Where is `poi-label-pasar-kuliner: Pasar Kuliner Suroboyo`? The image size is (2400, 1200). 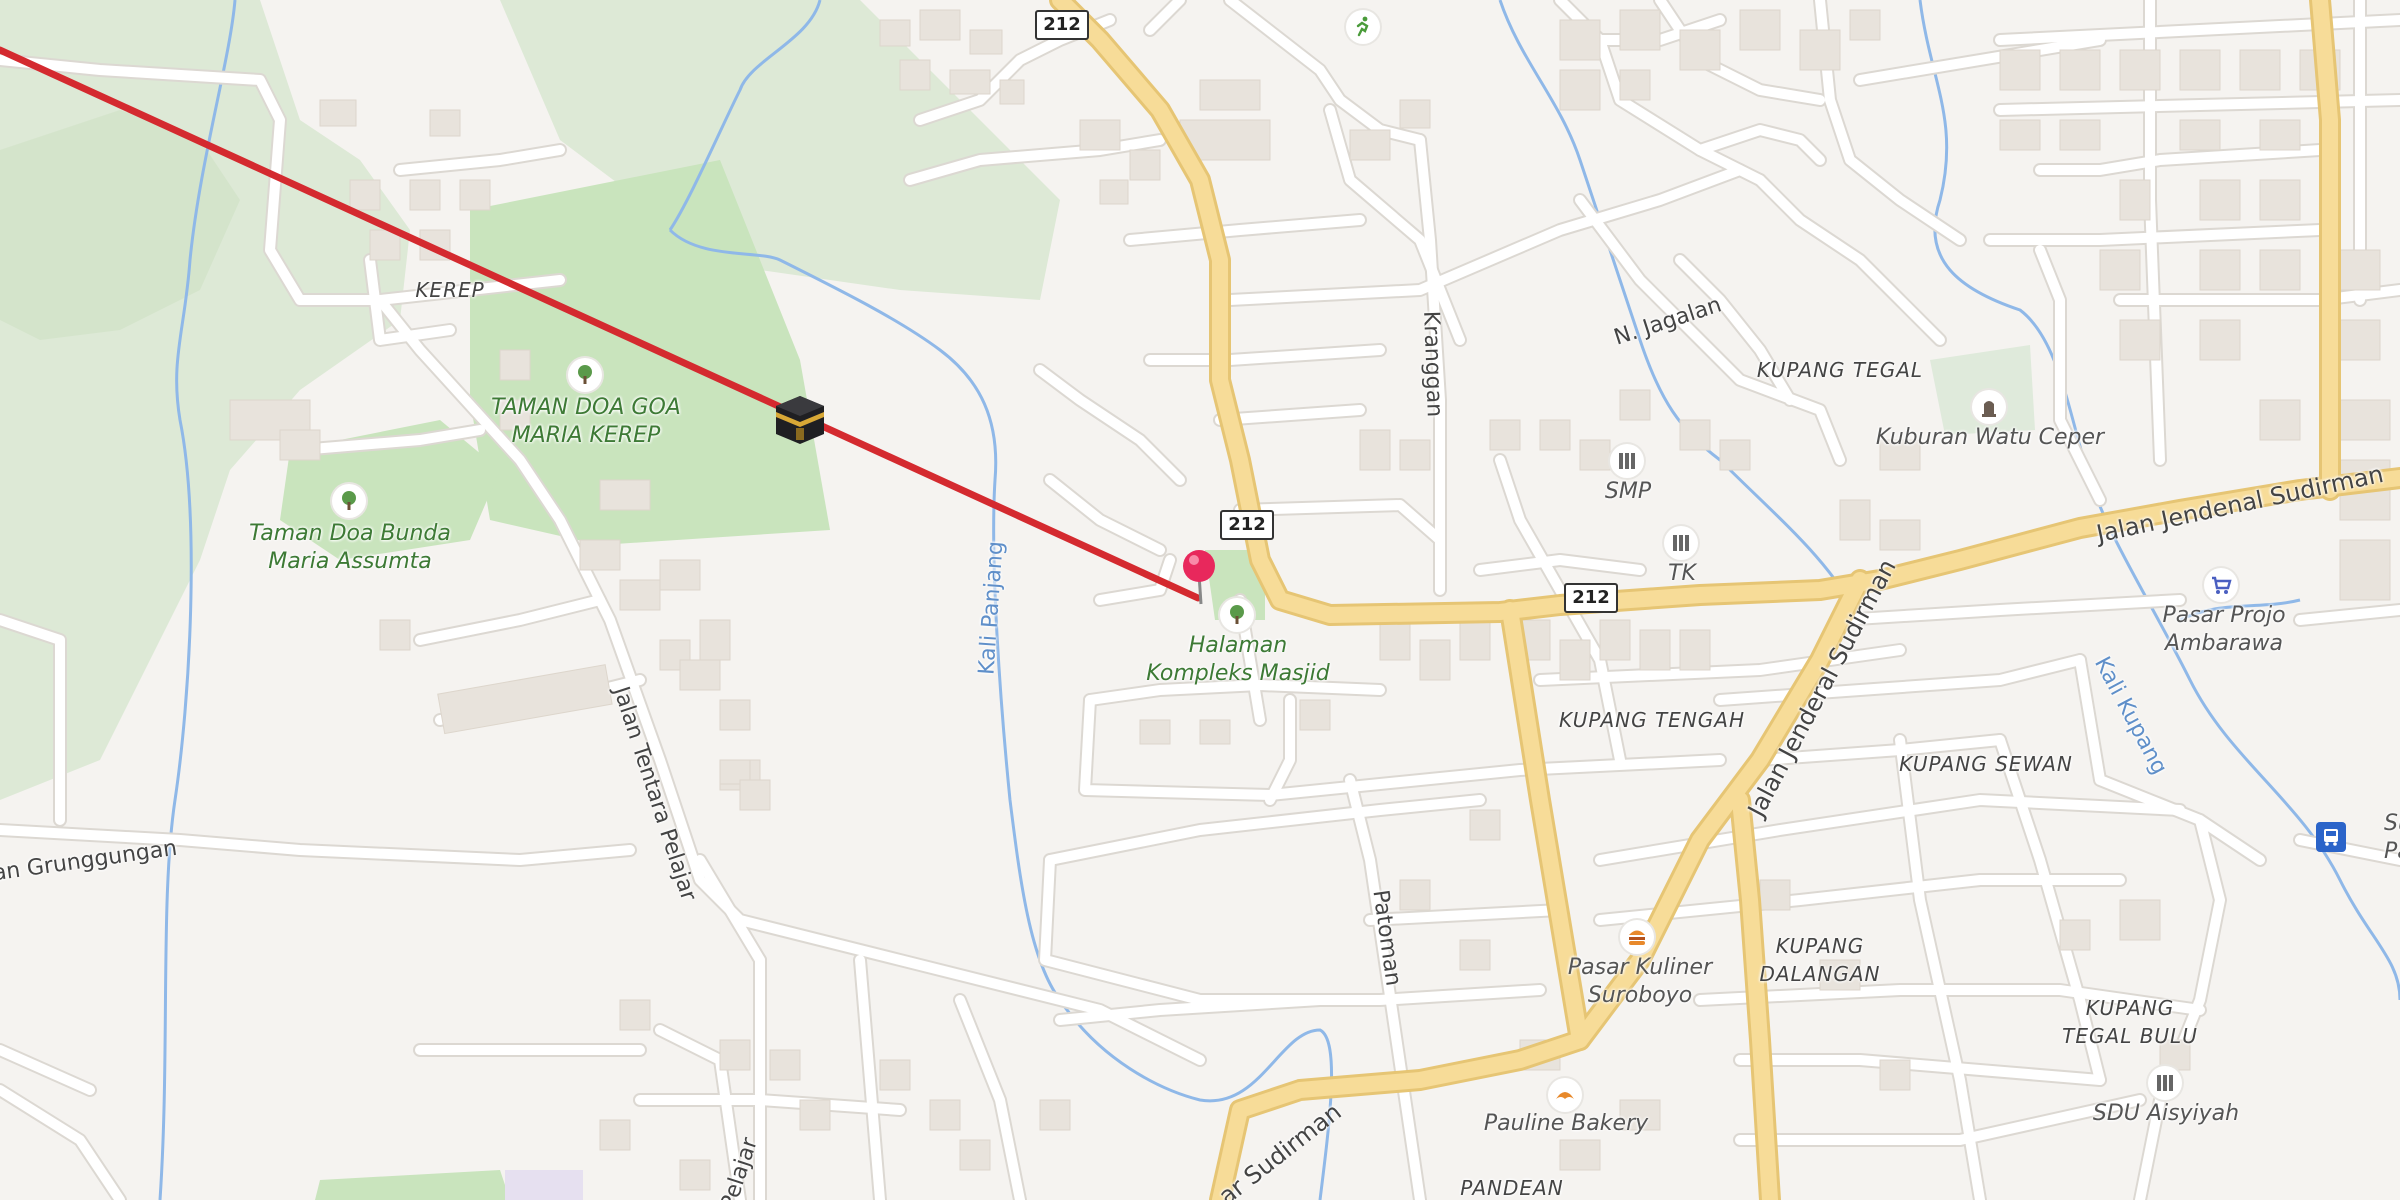
poi-label-pasar-kuliner: Pasar Kuliner Suroboyo is located at coordinates (1640, 982).